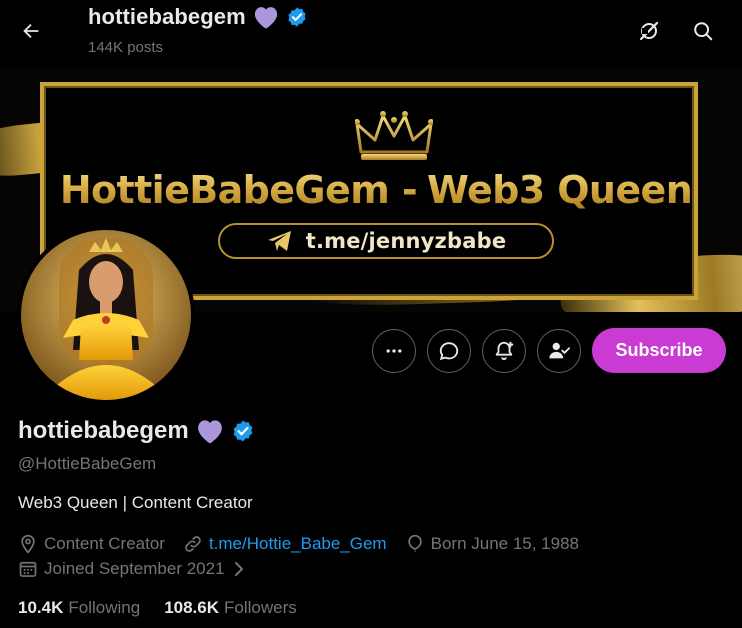  What do you see at coordinates (41, 607) in the screenshot?
I see `following-count: 10.4K` at bounding box center [41, 607].